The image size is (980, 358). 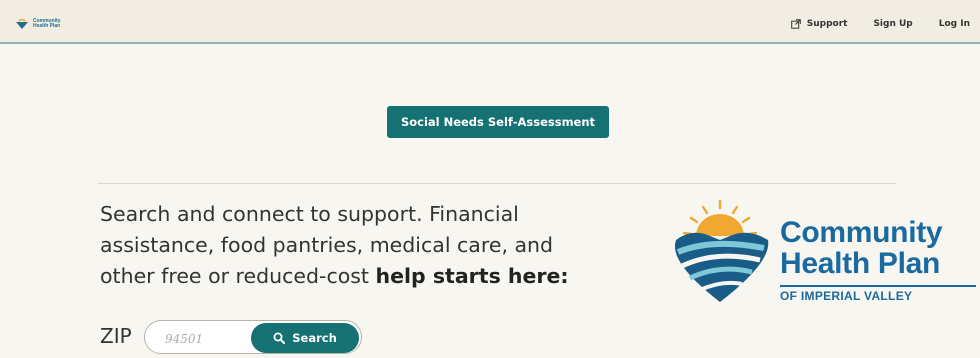 I want to click on hero-line-3-prefix: other free or reduced-cost, so click(x=238, y=276).